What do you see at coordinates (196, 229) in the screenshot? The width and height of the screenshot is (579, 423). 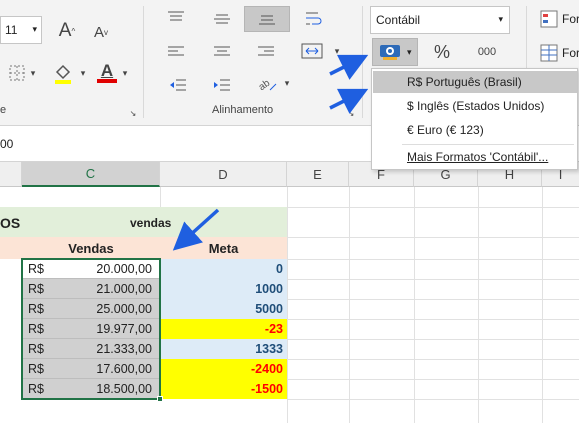 I see `arrow-to-selection` at bounding box center [196, 229].